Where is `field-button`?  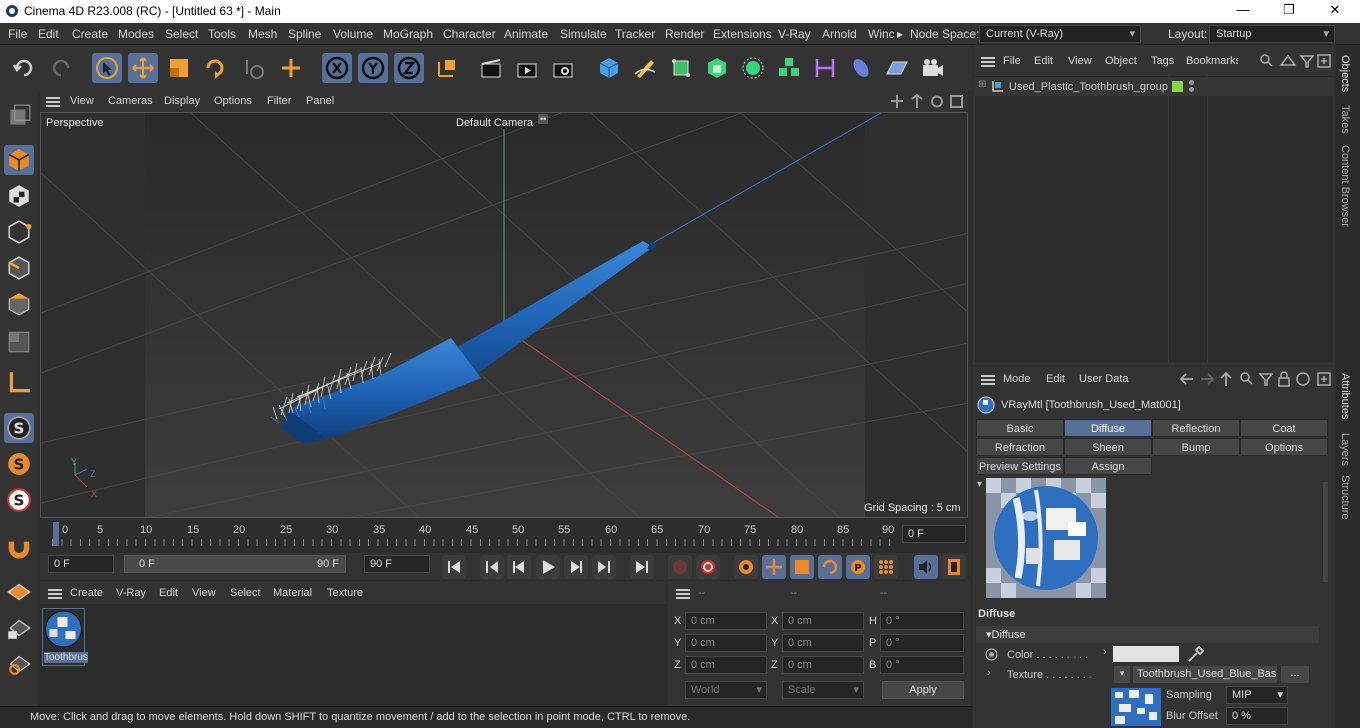 field-button is located at coordinates (861, 68).